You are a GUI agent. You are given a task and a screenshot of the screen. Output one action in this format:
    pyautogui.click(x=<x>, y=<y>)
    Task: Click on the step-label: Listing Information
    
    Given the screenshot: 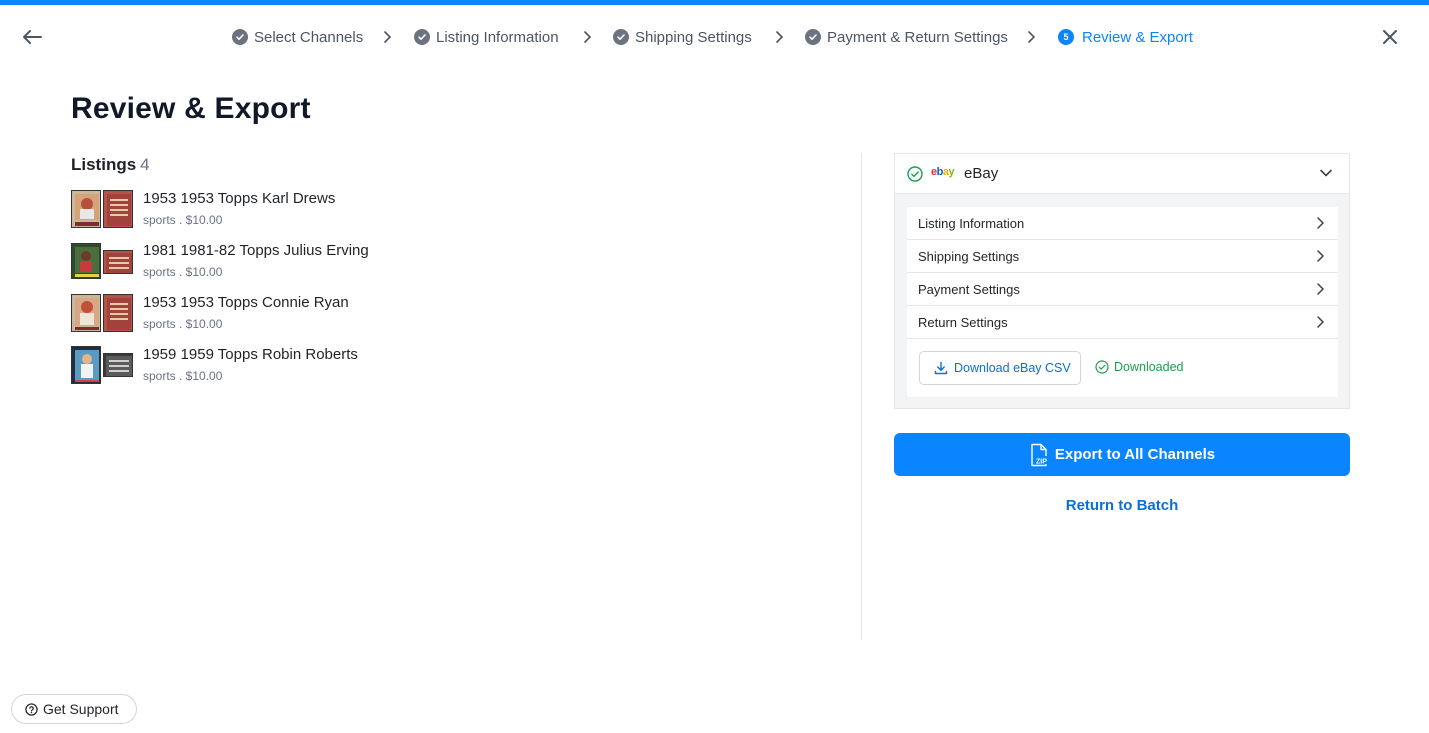 What is the action you would take?
    pyautogui.click(x=497, y=37)
    